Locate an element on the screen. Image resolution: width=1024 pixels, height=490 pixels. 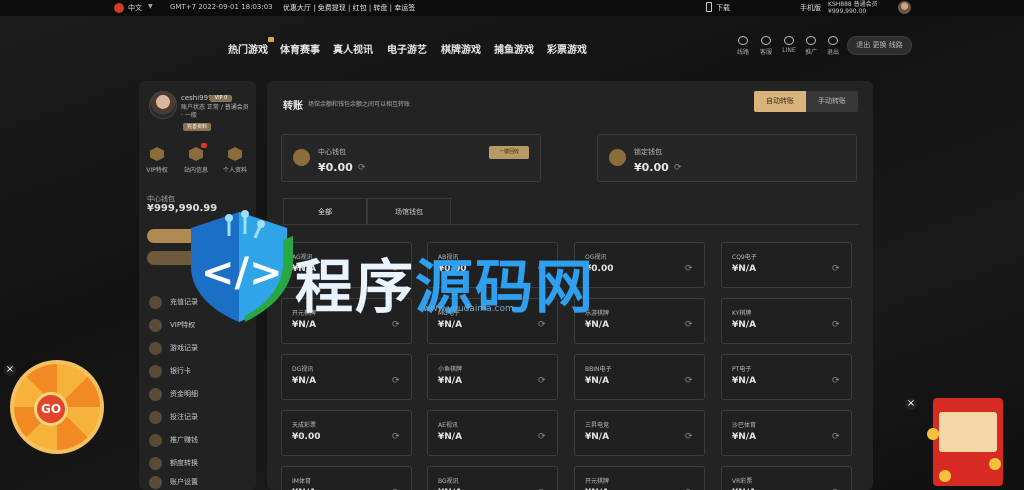
sidebar-item: 游戏记录 is located at coordinates (173, 348).